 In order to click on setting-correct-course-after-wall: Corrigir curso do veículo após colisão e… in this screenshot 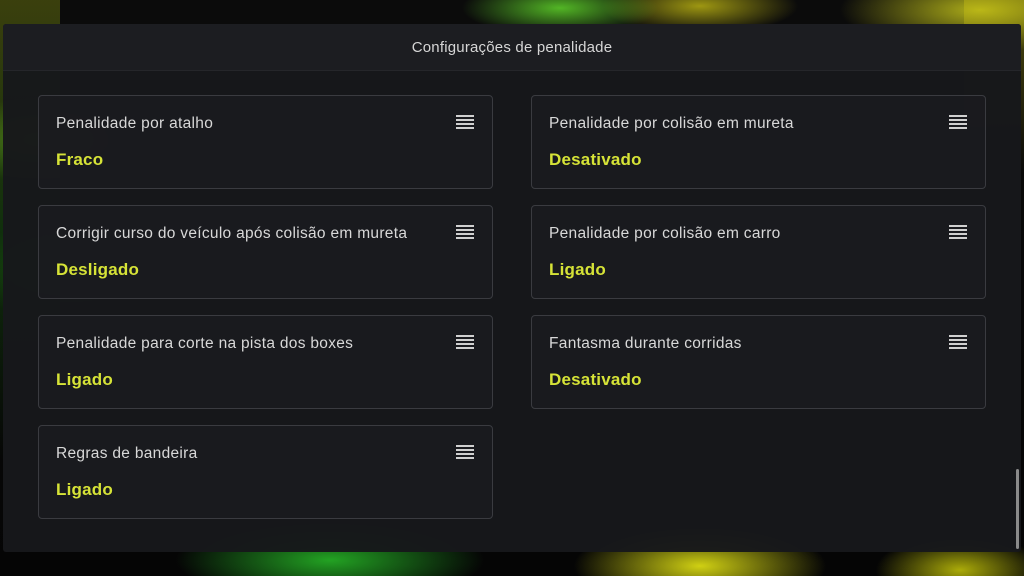, I will do `click(265, 252)`.